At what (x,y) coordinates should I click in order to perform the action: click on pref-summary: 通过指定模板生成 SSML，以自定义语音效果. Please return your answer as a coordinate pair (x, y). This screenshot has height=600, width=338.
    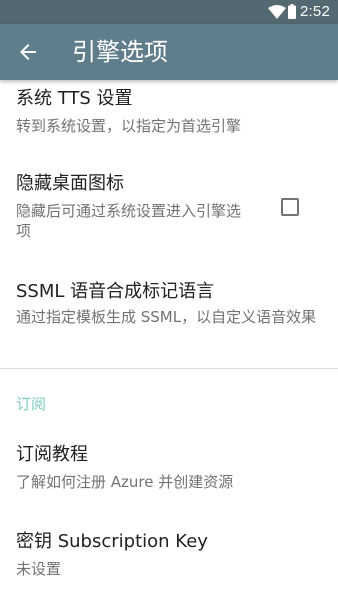
    Looking at the image, I should click on (166, 317).